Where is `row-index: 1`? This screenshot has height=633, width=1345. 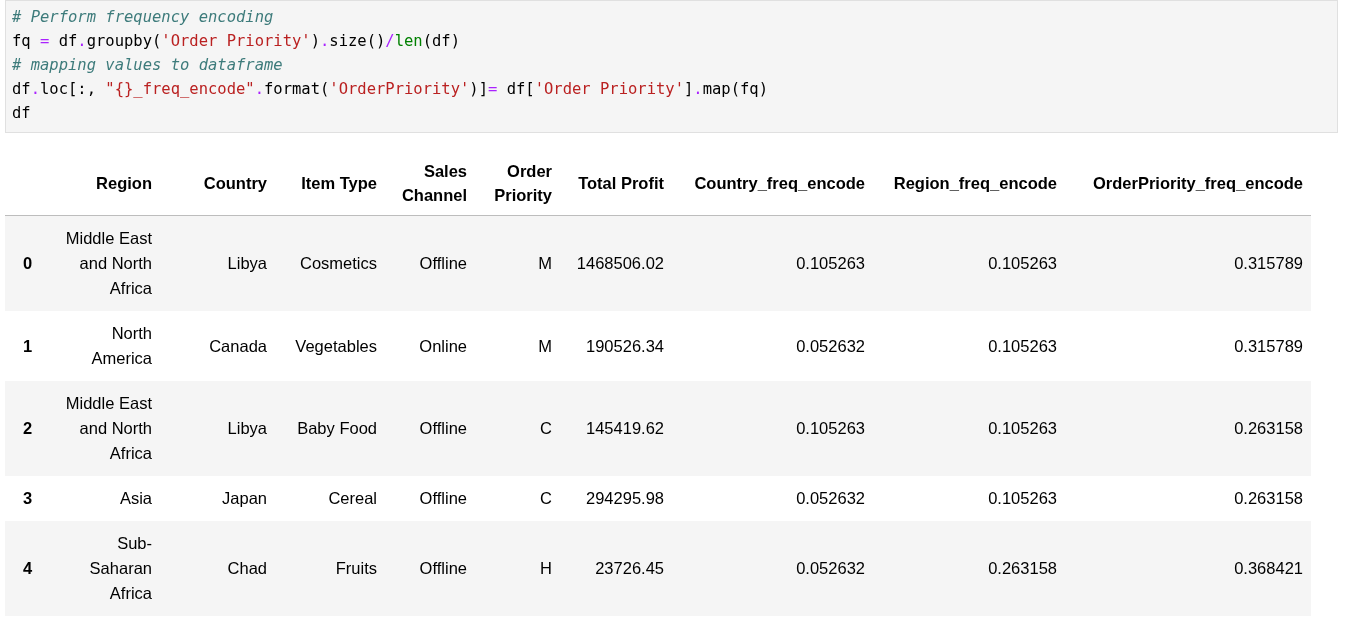 row-index: 1 is located at coordinates (27, 346).